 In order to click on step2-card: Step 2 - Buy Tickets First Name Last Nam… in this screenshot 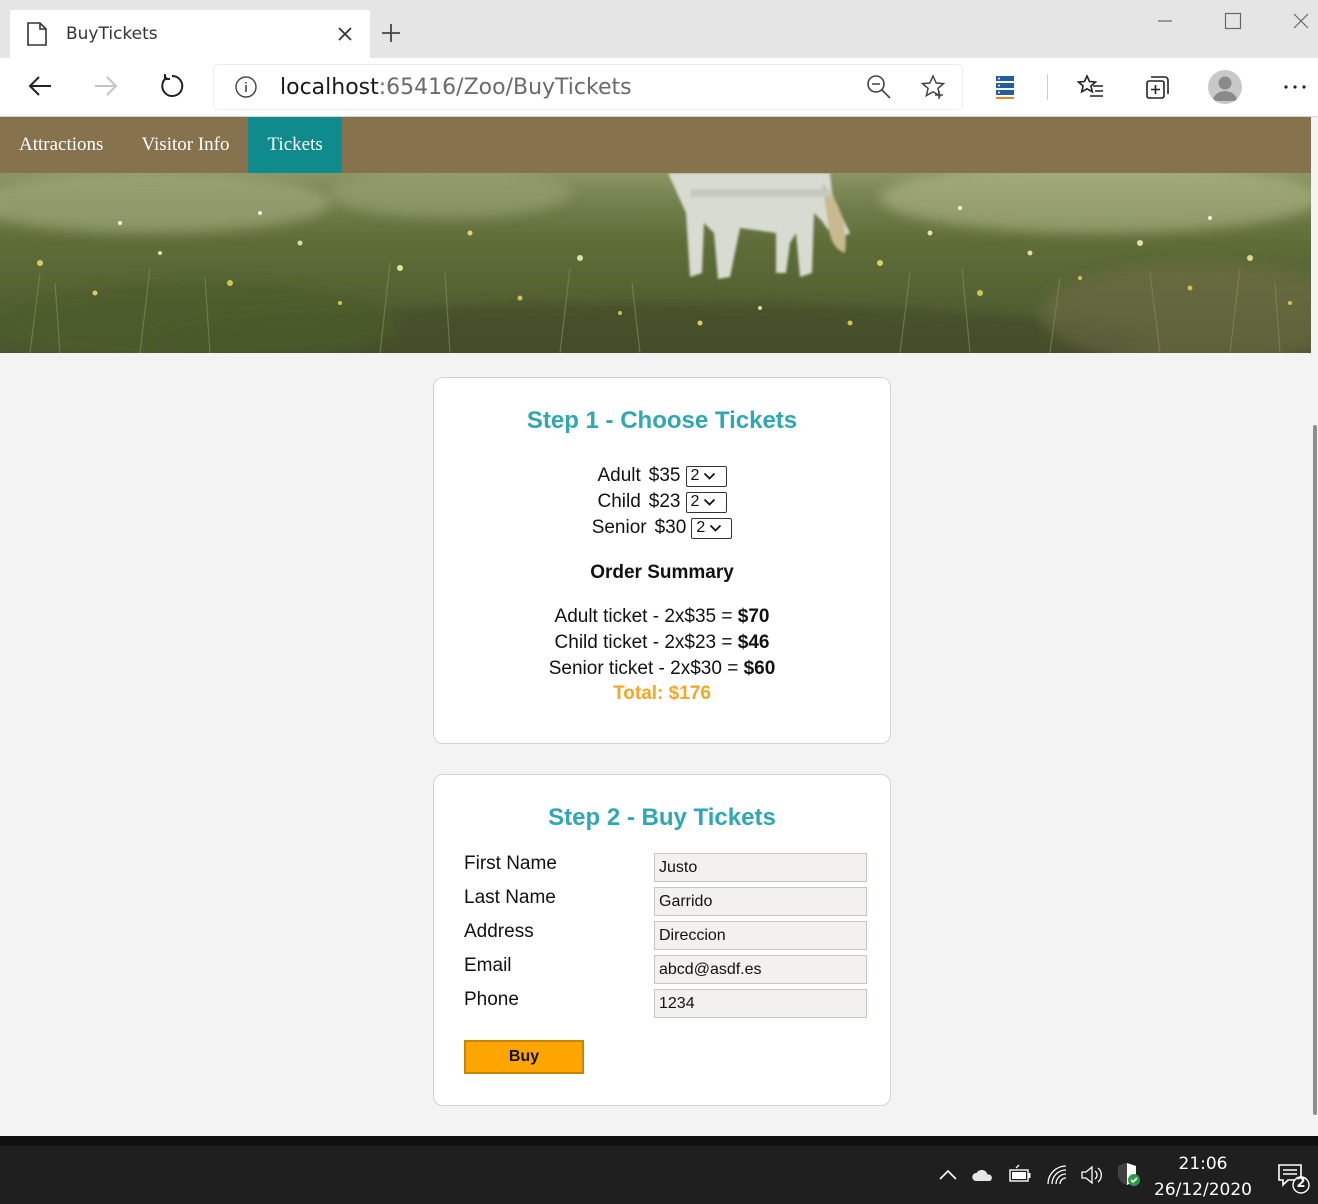, I will do `click(662, 940)`.